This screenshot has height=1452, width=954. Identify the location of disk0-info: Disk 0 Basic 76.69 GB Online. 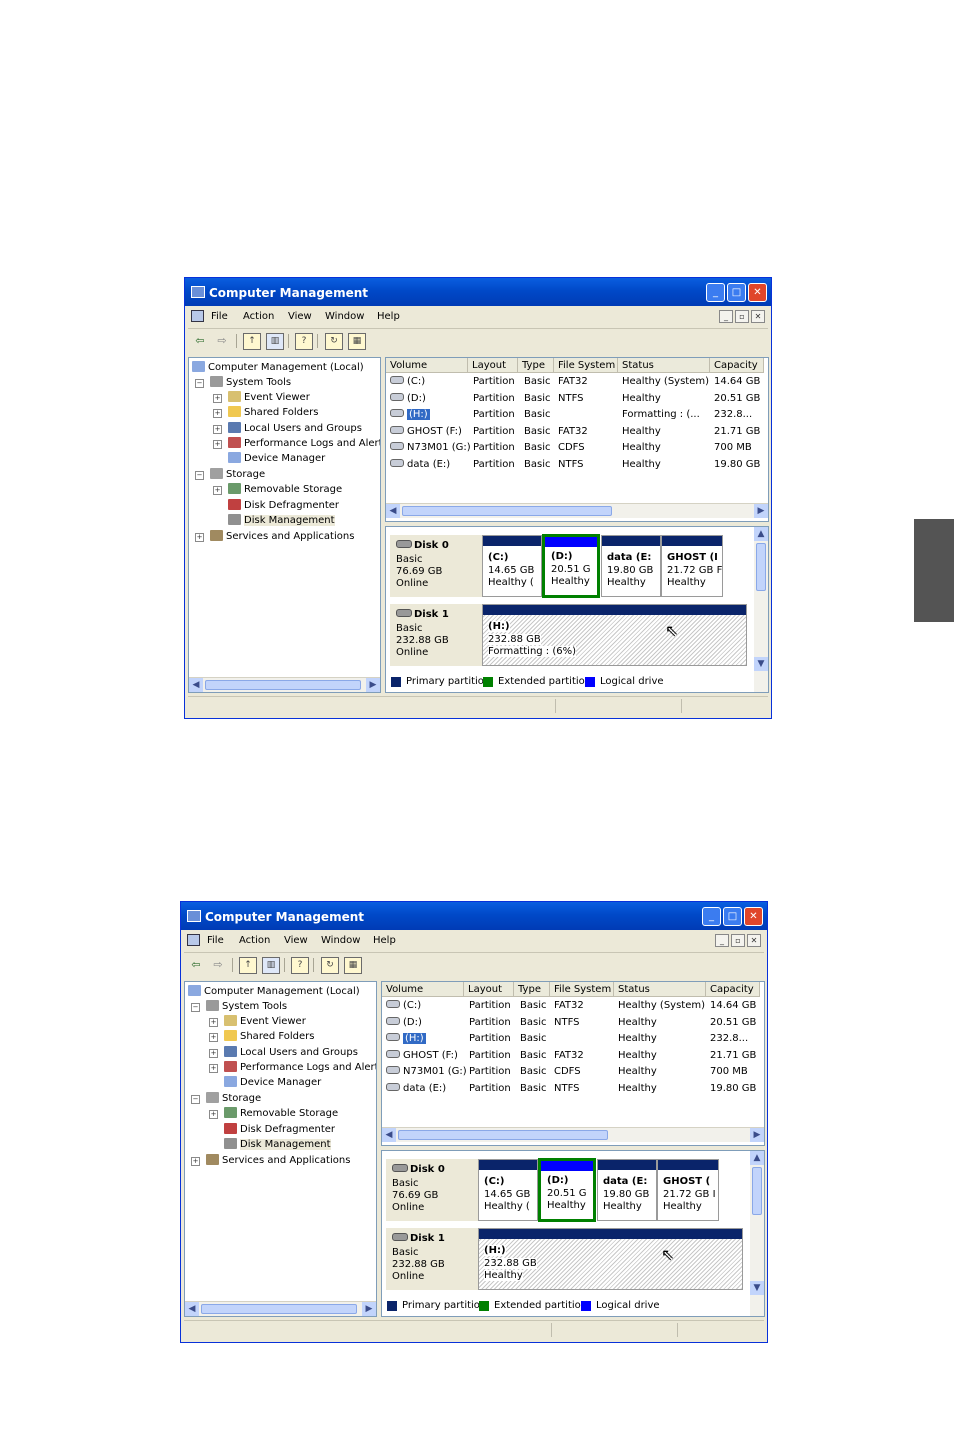
(432, 1190).